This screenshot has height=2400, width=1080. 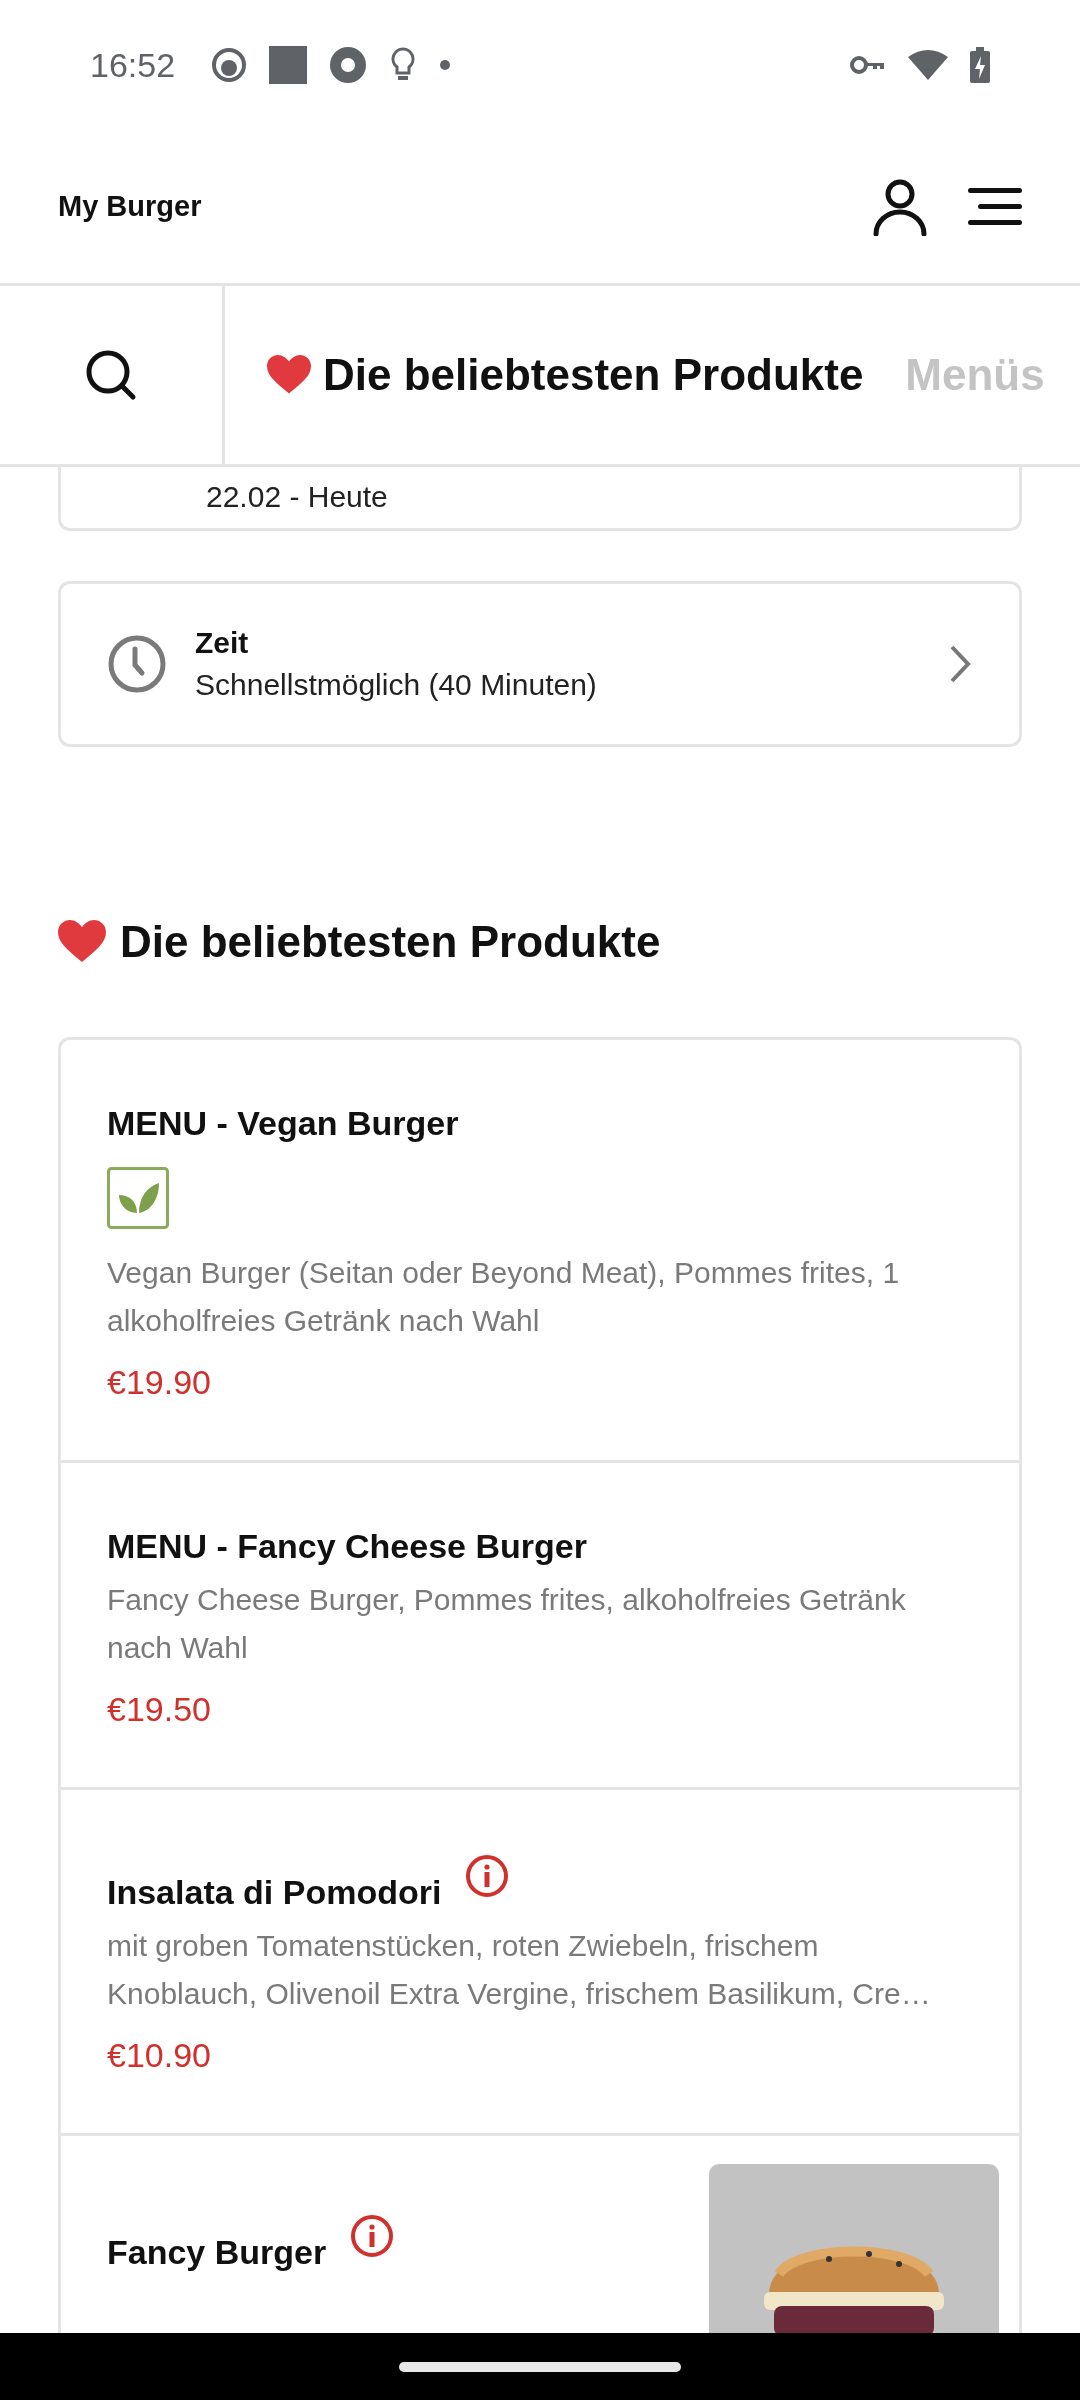 What do you see at coordinates (507, 1624) in the screenshot?
I see `product-description: Fancy Cheese Burger, Pommes frites, alkoholfreies Getränk nach Wahl` at bounding box center [507, 1624].